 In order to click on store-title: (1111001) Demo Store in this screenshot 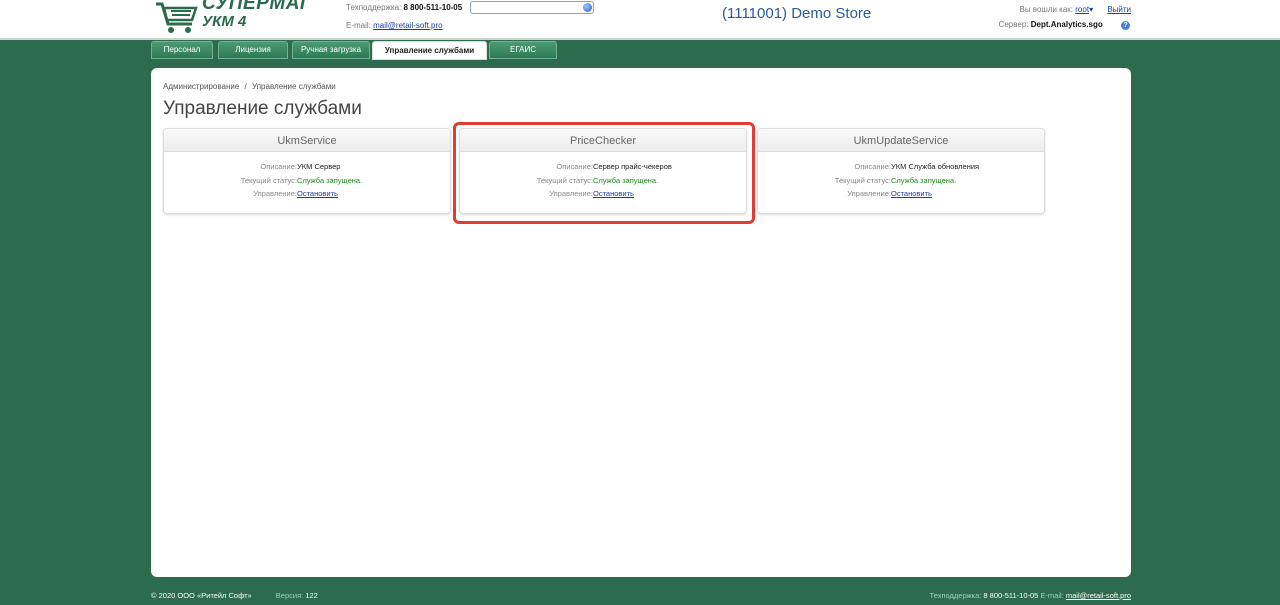, I will do `click(797, 13)`.